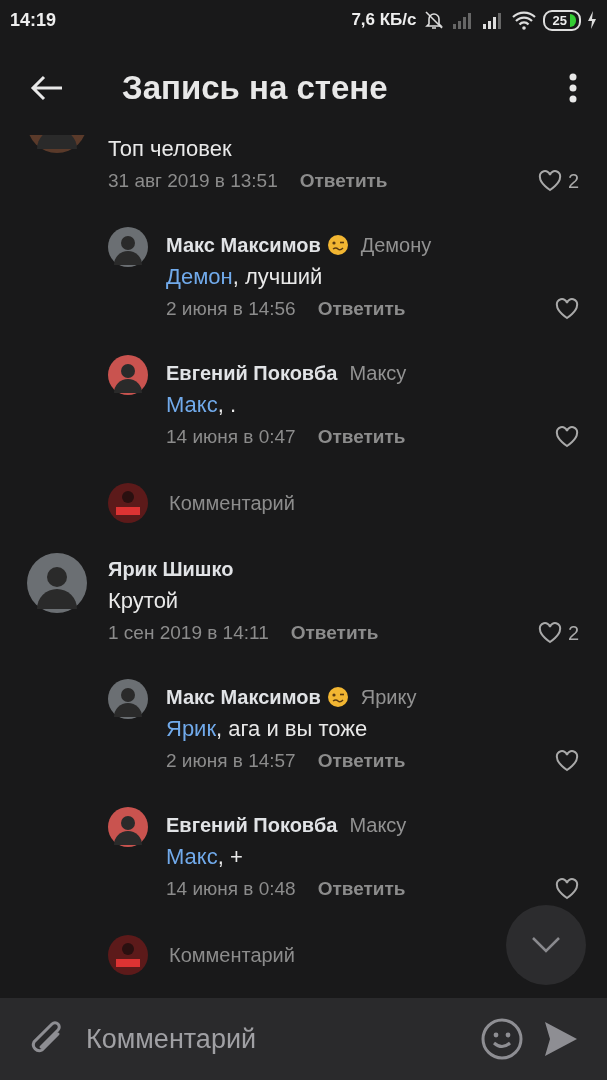 This screenshot has width=607, height=1080. What do you see at coordinates (143, 601) in the screenshot?
I see `comment-text: Крутой` at bounding box center [143, 601].